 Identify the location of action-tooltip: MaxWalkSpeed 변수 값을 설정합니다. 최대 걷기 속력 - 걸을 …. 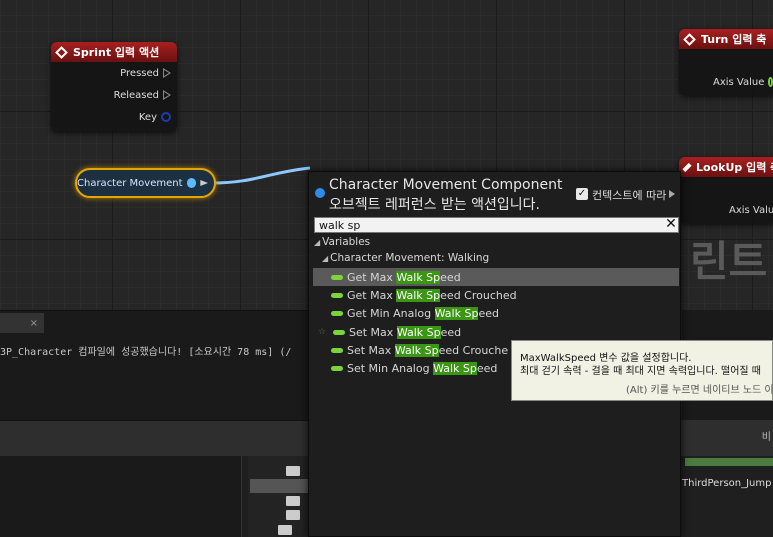
(642, 370).